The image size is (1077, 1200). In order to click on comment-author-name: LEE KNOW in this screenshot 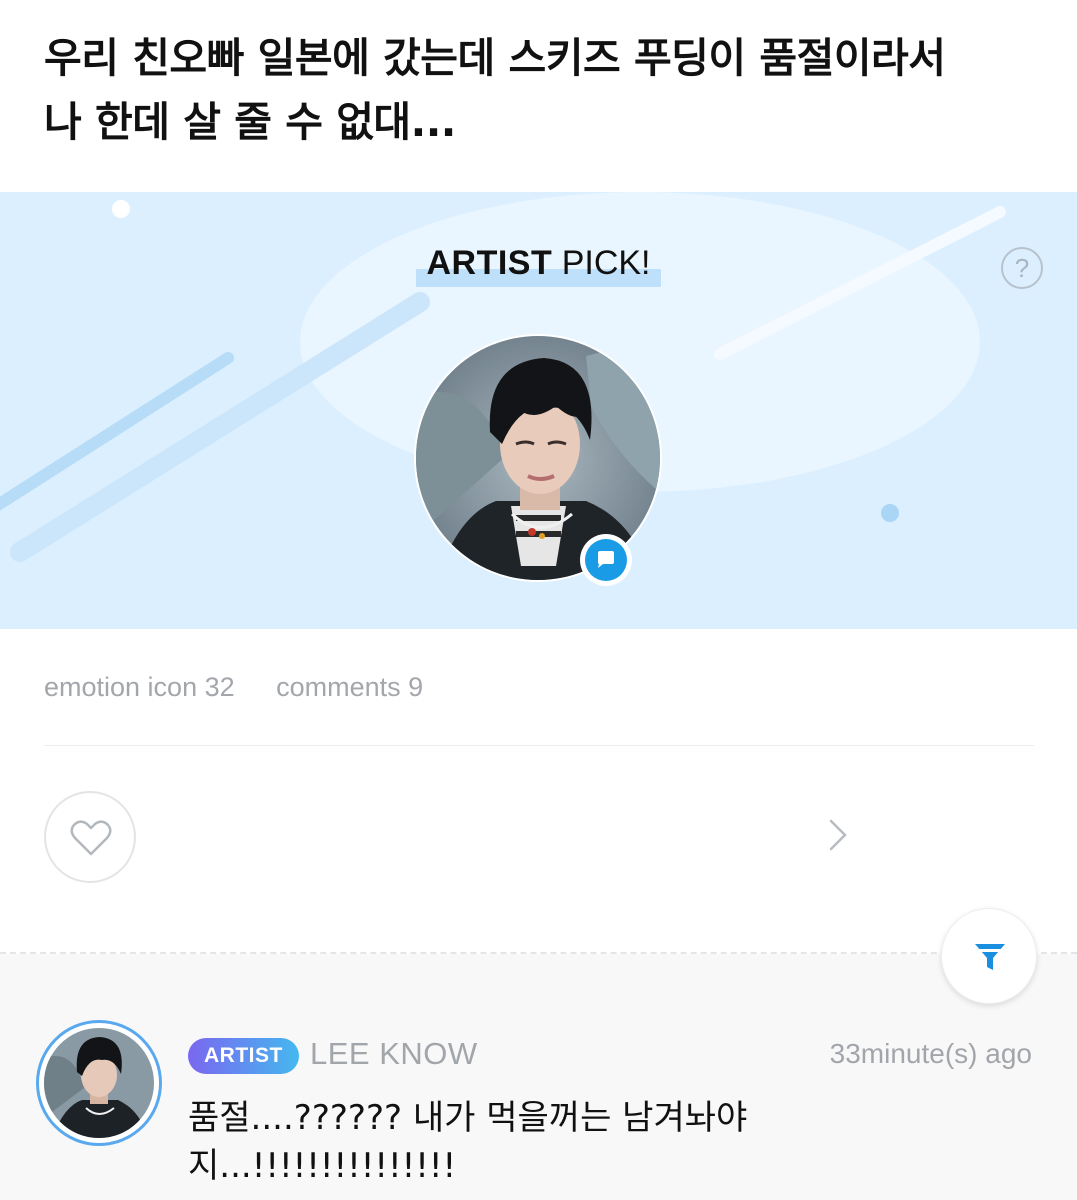, I will do `click(394, 1054)`.